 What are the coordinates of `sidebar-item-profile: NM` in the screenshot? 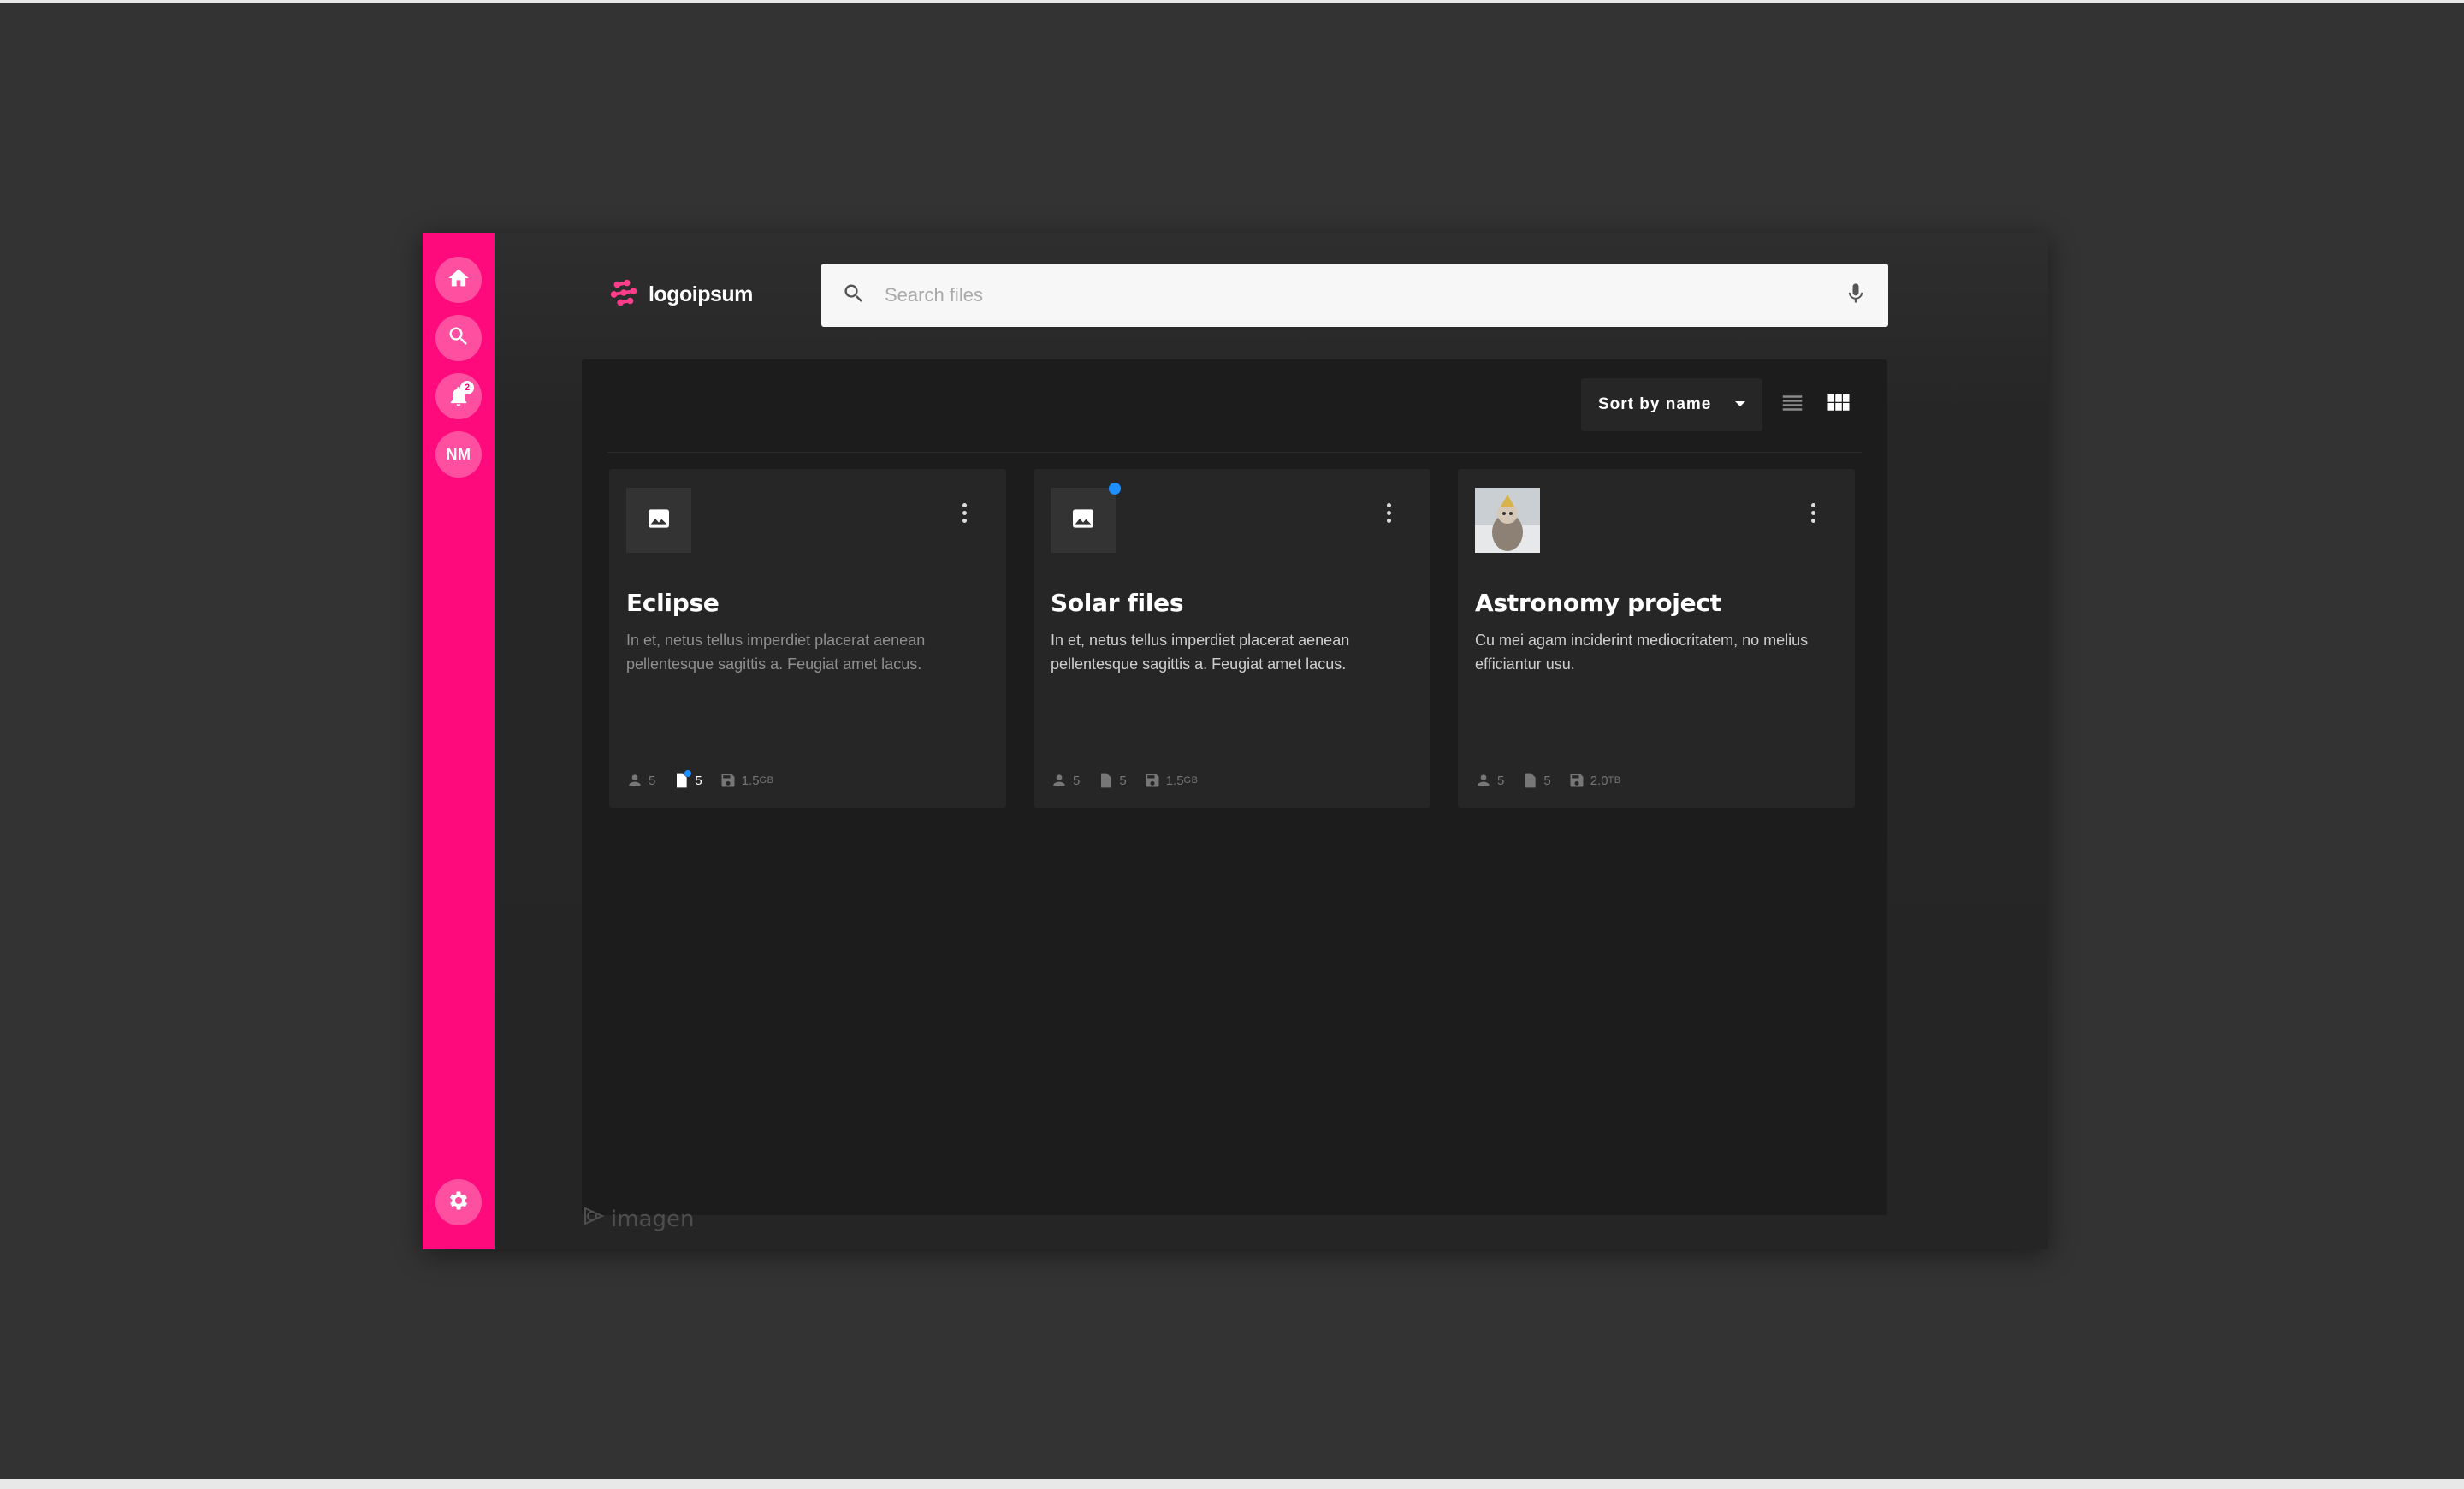 It's located at (458, 455).